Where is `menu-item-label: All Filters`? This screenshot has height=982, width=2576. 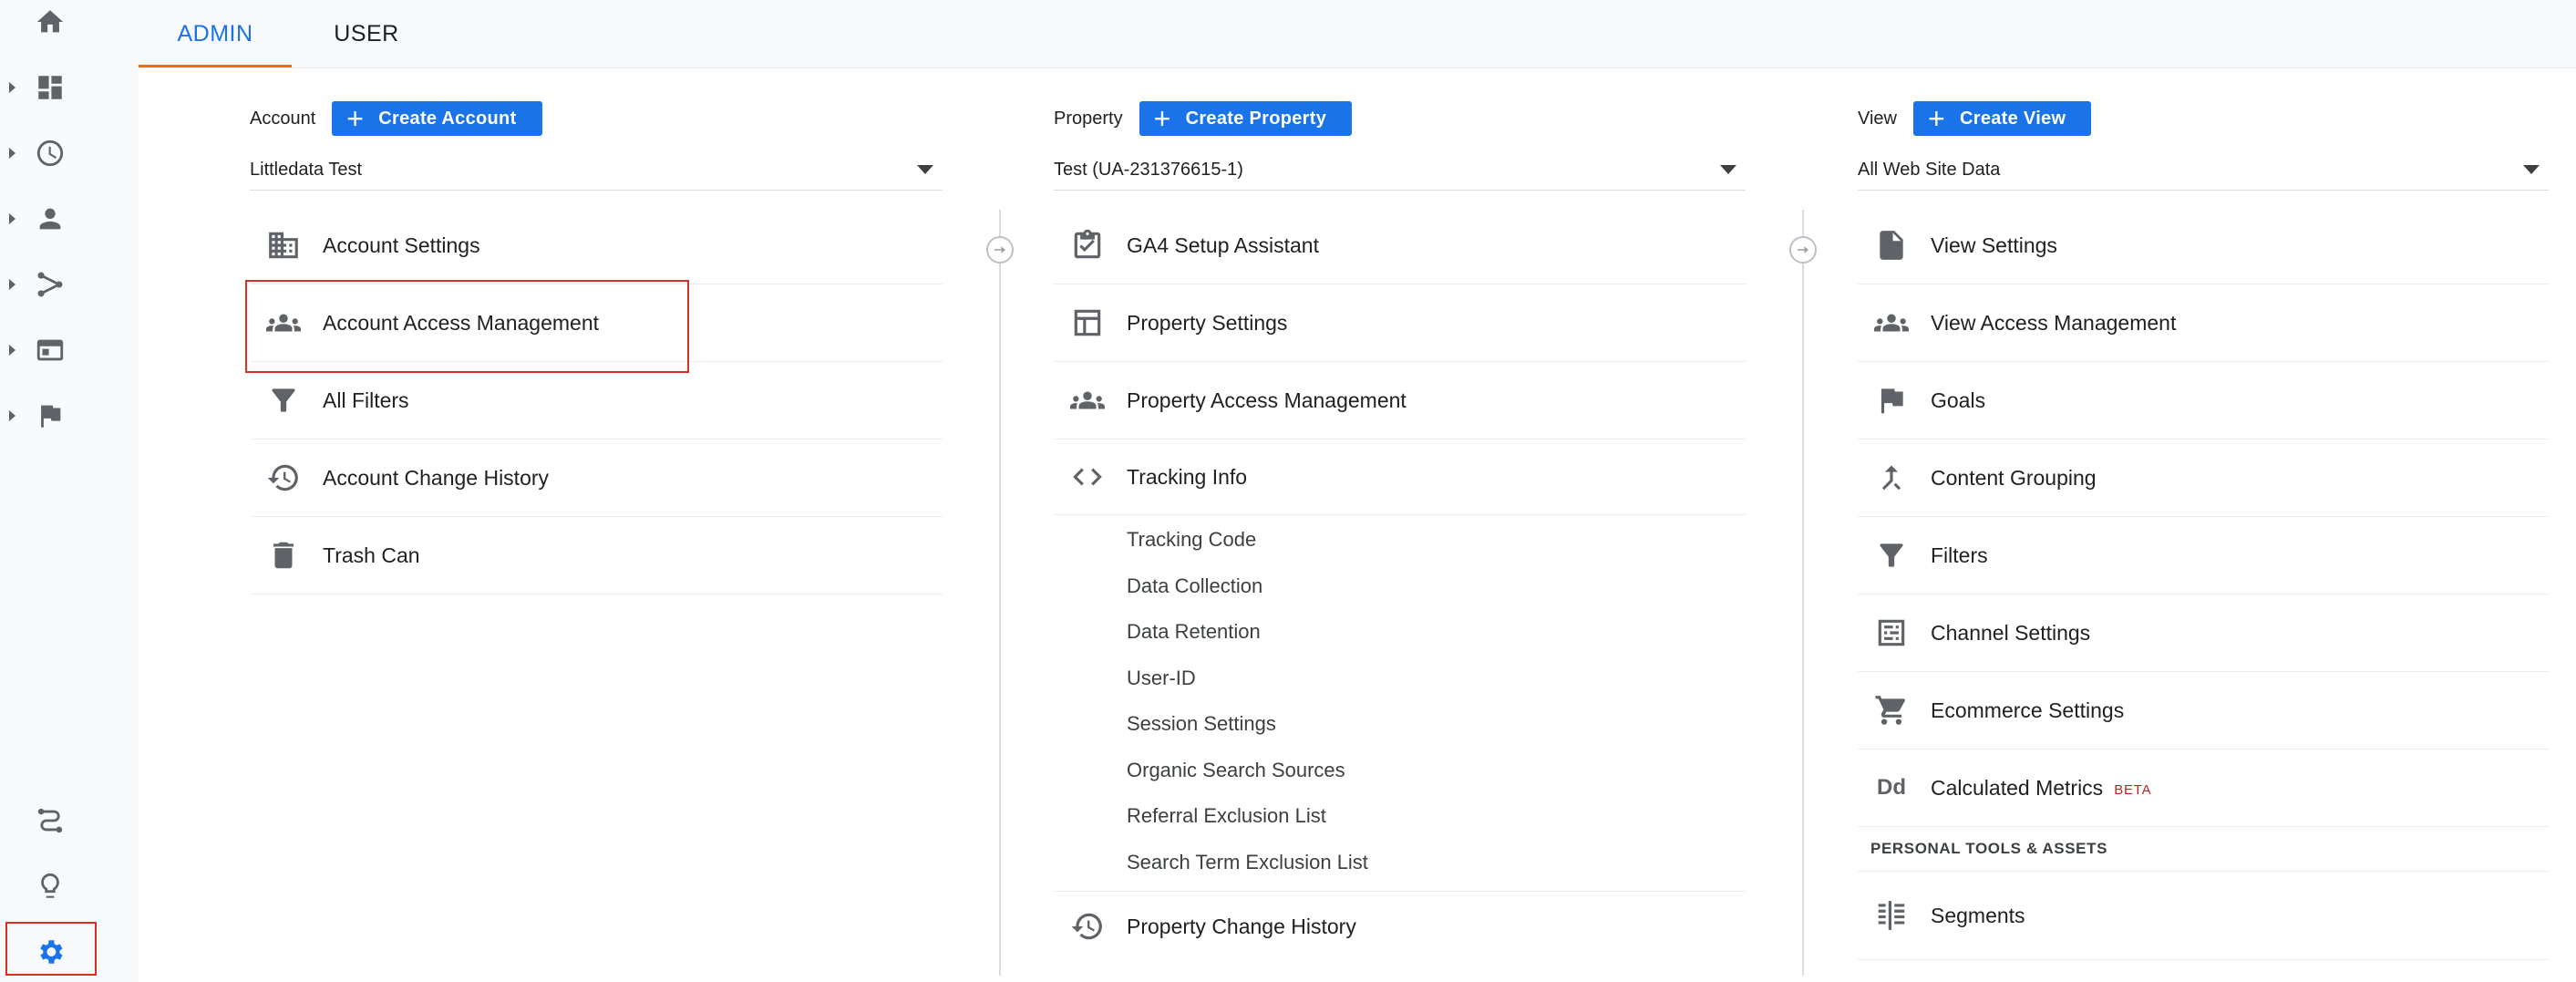
menu-item-label: All Filters is located at coordinates (366, 400).